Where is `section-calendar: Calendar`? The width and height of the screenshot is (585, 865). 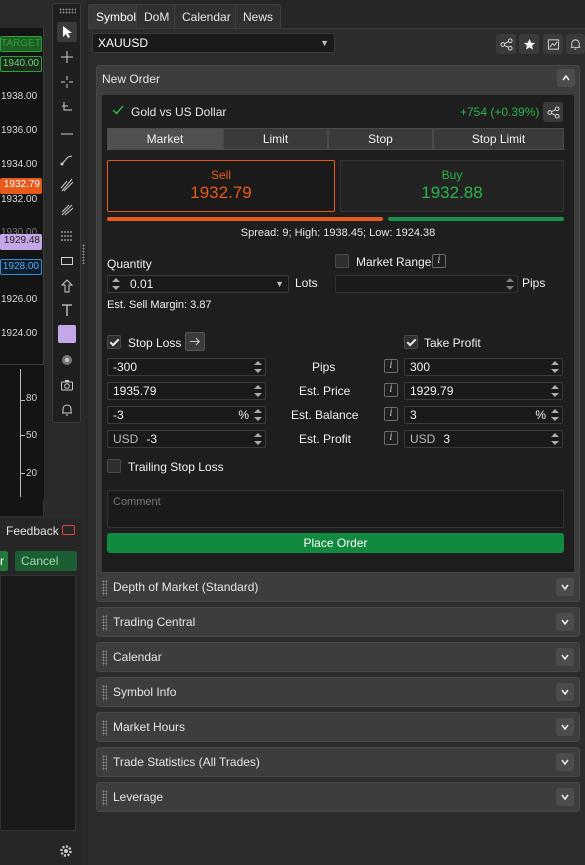
section-calendar: Calendar is located at coordinates (338, 657).